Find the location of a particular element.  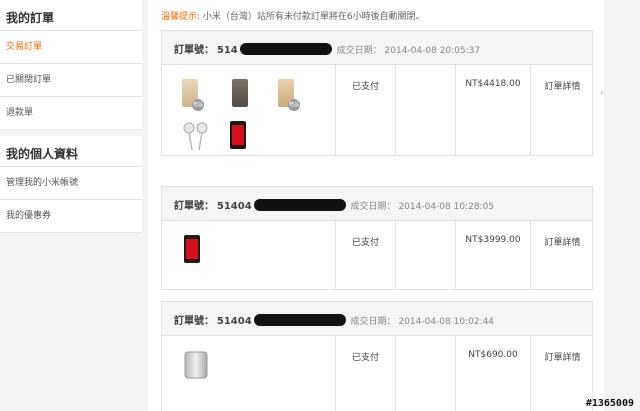

order-amount: NT$3999.00 is located at coordinates (492, 255).